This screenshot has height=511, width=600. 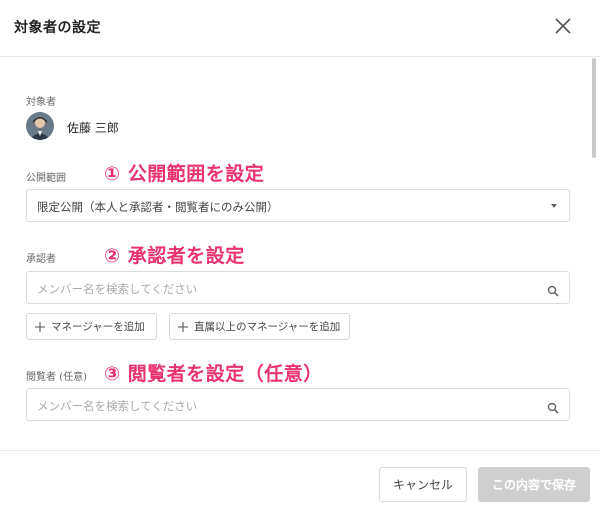 I want to click on scrollbar, so click(x=595, y=253).